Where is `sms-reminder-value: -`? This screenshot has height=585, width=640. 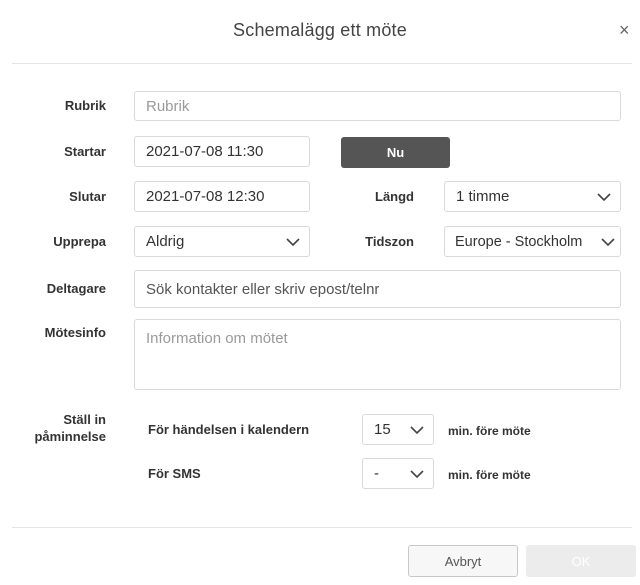 sms-reminder-value: - is located at coordinates (376, 473).